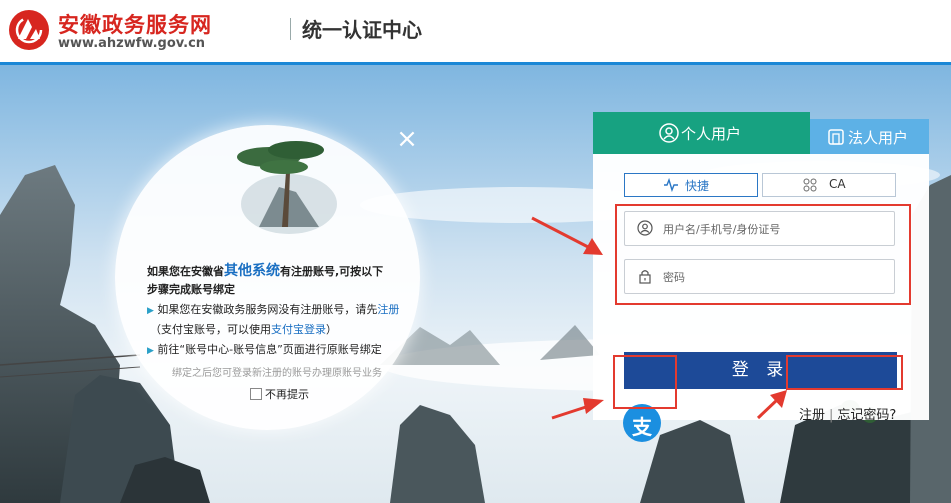 The width and height of the screenshot is (951, 503). Describe the element at coordinates (659, 318) in the screenshot. I see `annotation-arrows` at that location.